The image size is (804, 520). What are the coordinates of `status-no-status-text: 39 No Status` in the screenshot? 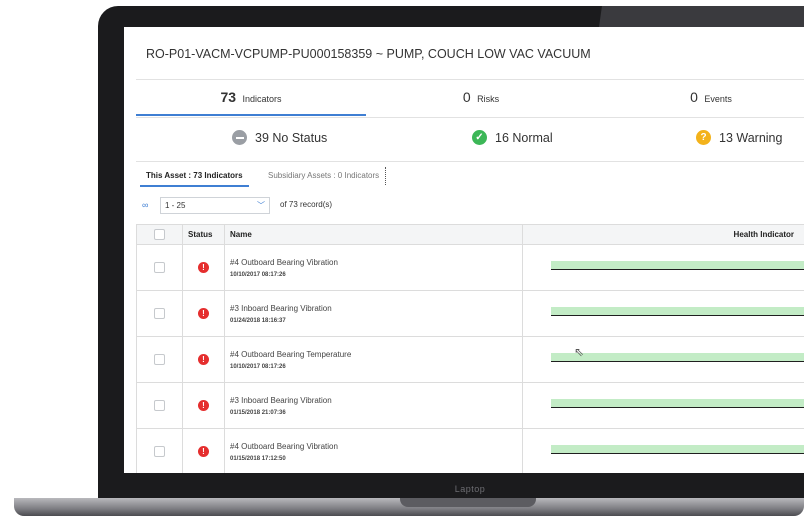 It's located at (291, 137).